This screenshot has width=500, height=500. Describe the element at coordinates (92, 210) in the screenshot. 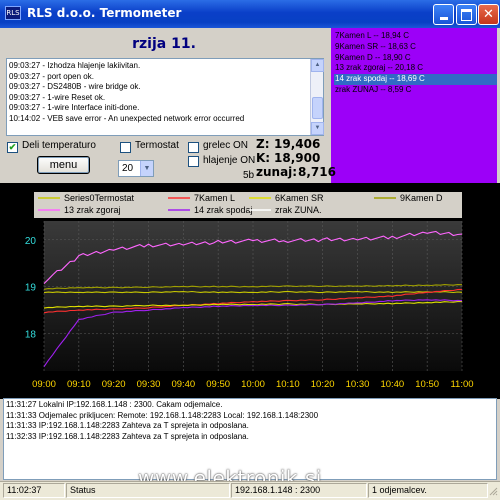

I see `legend-label: 13 zrak zgoraj` at that location.